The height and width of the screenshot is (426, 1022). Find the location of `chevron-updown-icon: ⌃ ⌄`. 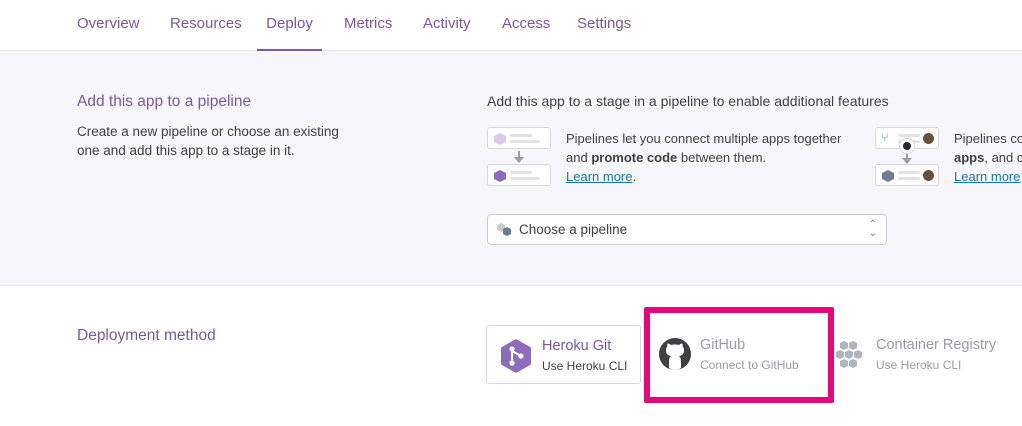

chevron-updown-icon: ⌃ ⌄ is located at coordinates (872, 229).